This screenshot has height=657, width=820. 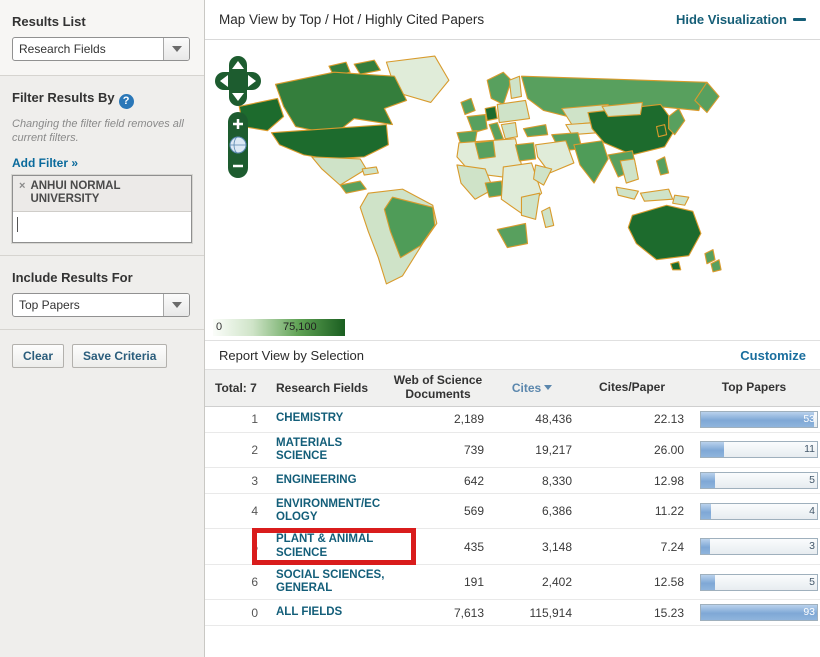 I want to click on cites-cell: 3,148, so click(x=556, y=546).